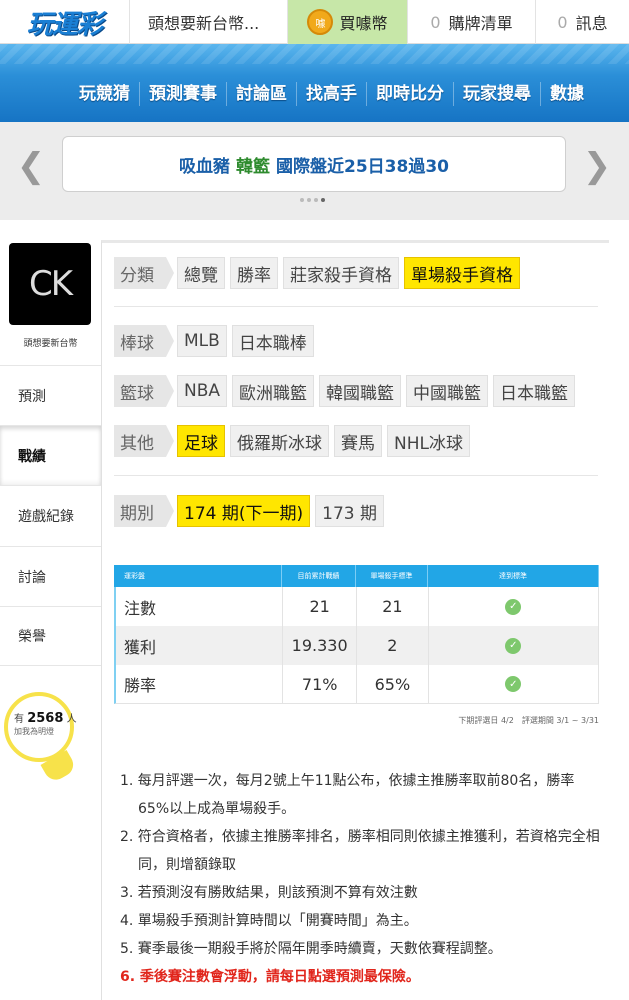 The height and width of the screenshot is (1000, 629). I want to click on buy-coins-button: 噱 買噱幣, so click(348, 22).